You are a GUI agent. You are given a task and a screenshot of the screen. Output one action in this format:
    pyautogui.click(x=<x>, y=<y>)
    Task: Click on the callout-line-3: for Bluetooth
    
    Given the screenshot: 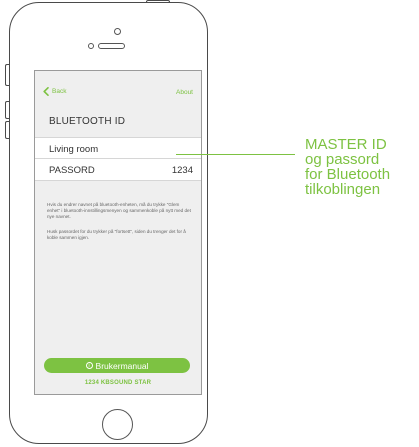 What is the action you would take?
    pyautogui.click(x=348, y=174)
    